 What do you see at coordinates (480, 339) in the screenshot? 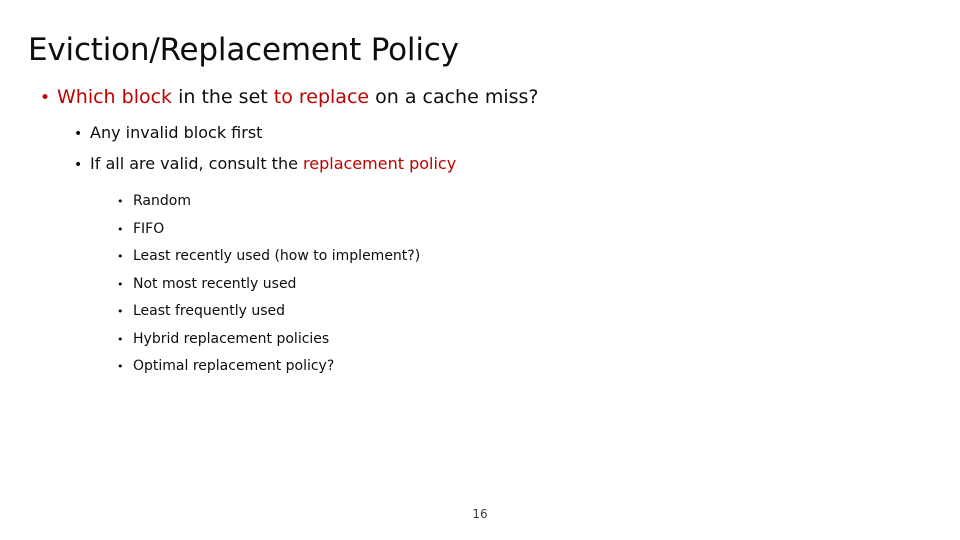
I see `list-item: • Hybrid replacement policies` at bounding box center [480, 339].